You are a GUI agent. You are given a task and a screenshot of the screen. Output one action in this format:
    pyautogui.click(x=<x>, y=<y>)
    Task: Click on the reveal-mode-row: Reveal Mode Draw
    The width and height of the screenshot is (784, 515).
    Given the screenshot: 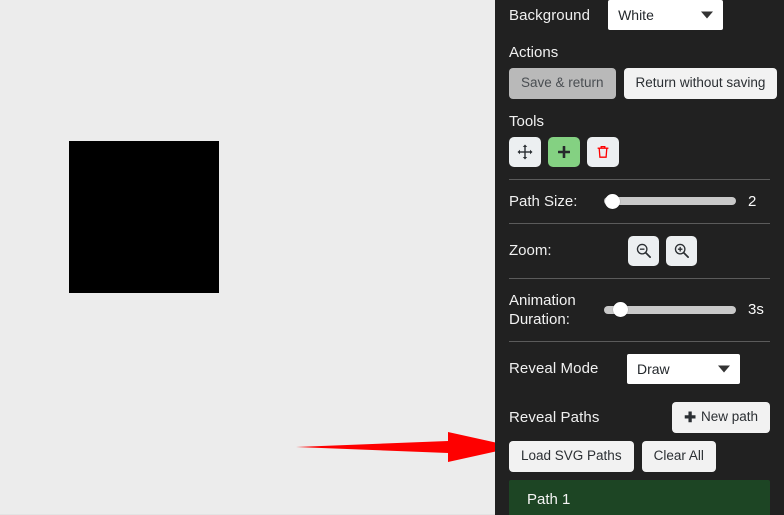 What is the action you would take?
    pyautogui.click(x=639, y=368)
    